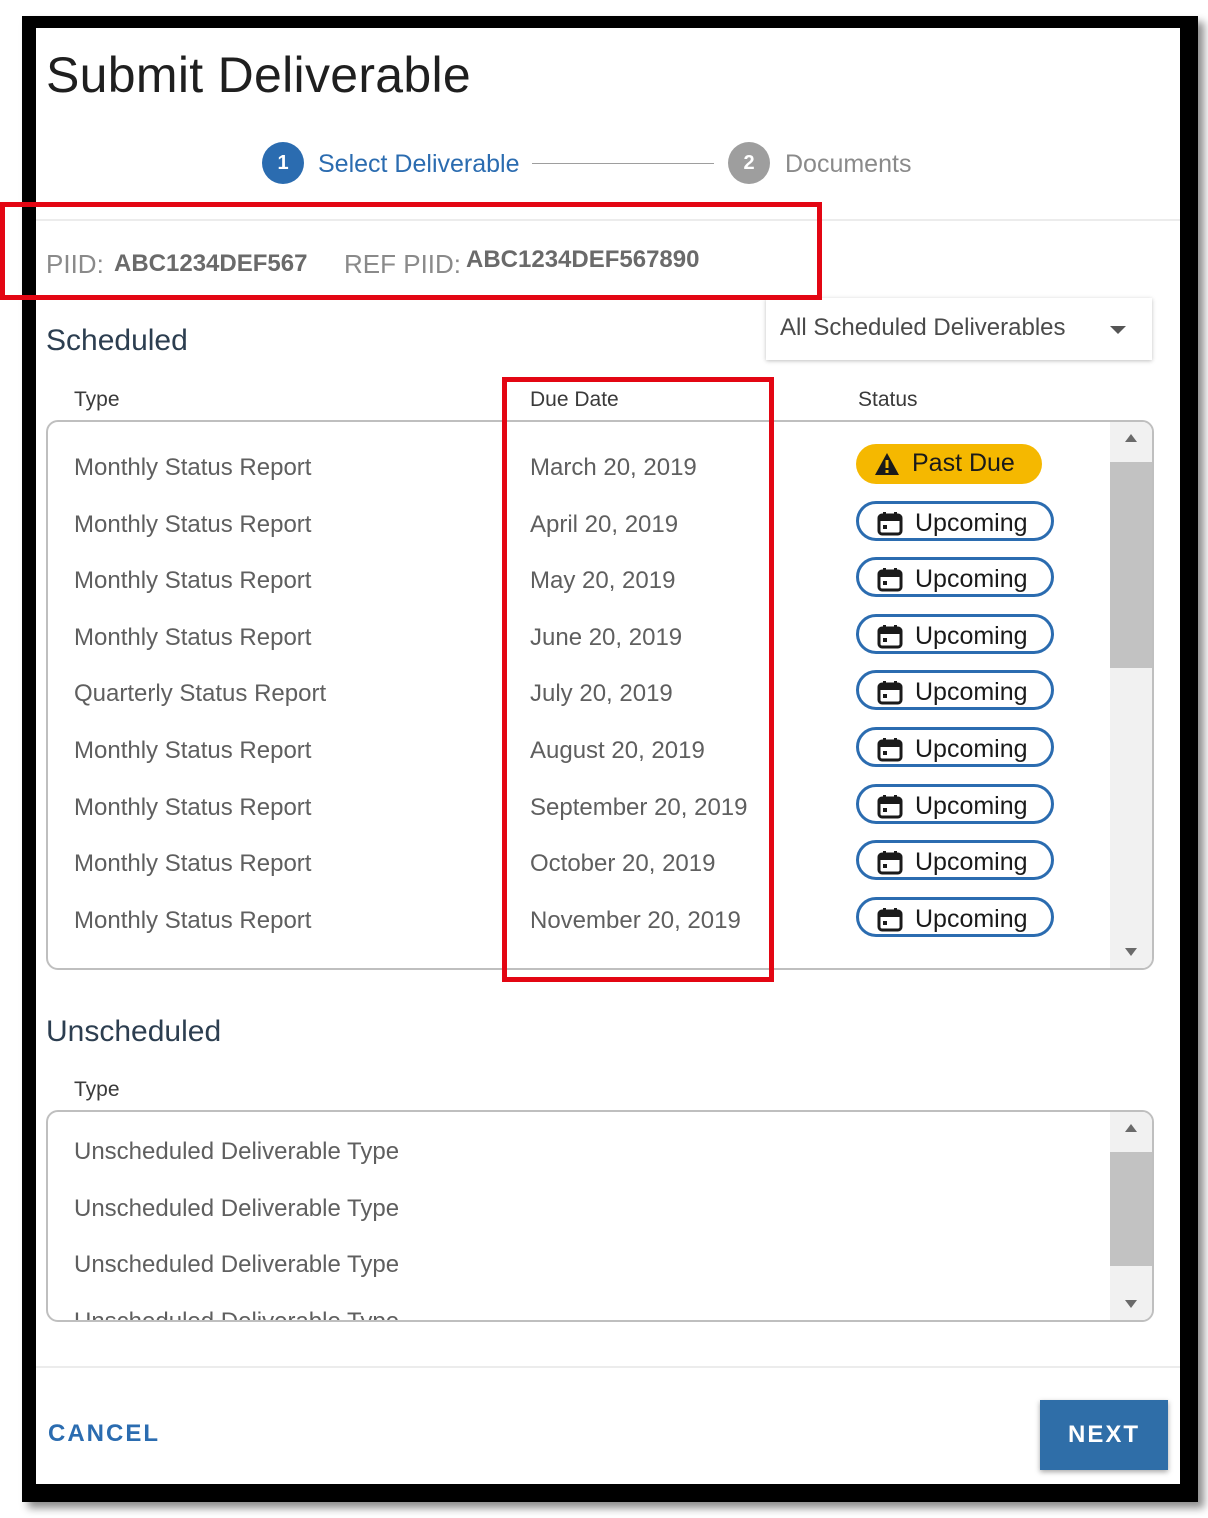 Image resolution: width=1208 pixels, height=1518 pixels. What do you see at coordinates (749, 163) in the screenshot?
I see `step-2-indicator: 2` at bounding box center [749, 163].